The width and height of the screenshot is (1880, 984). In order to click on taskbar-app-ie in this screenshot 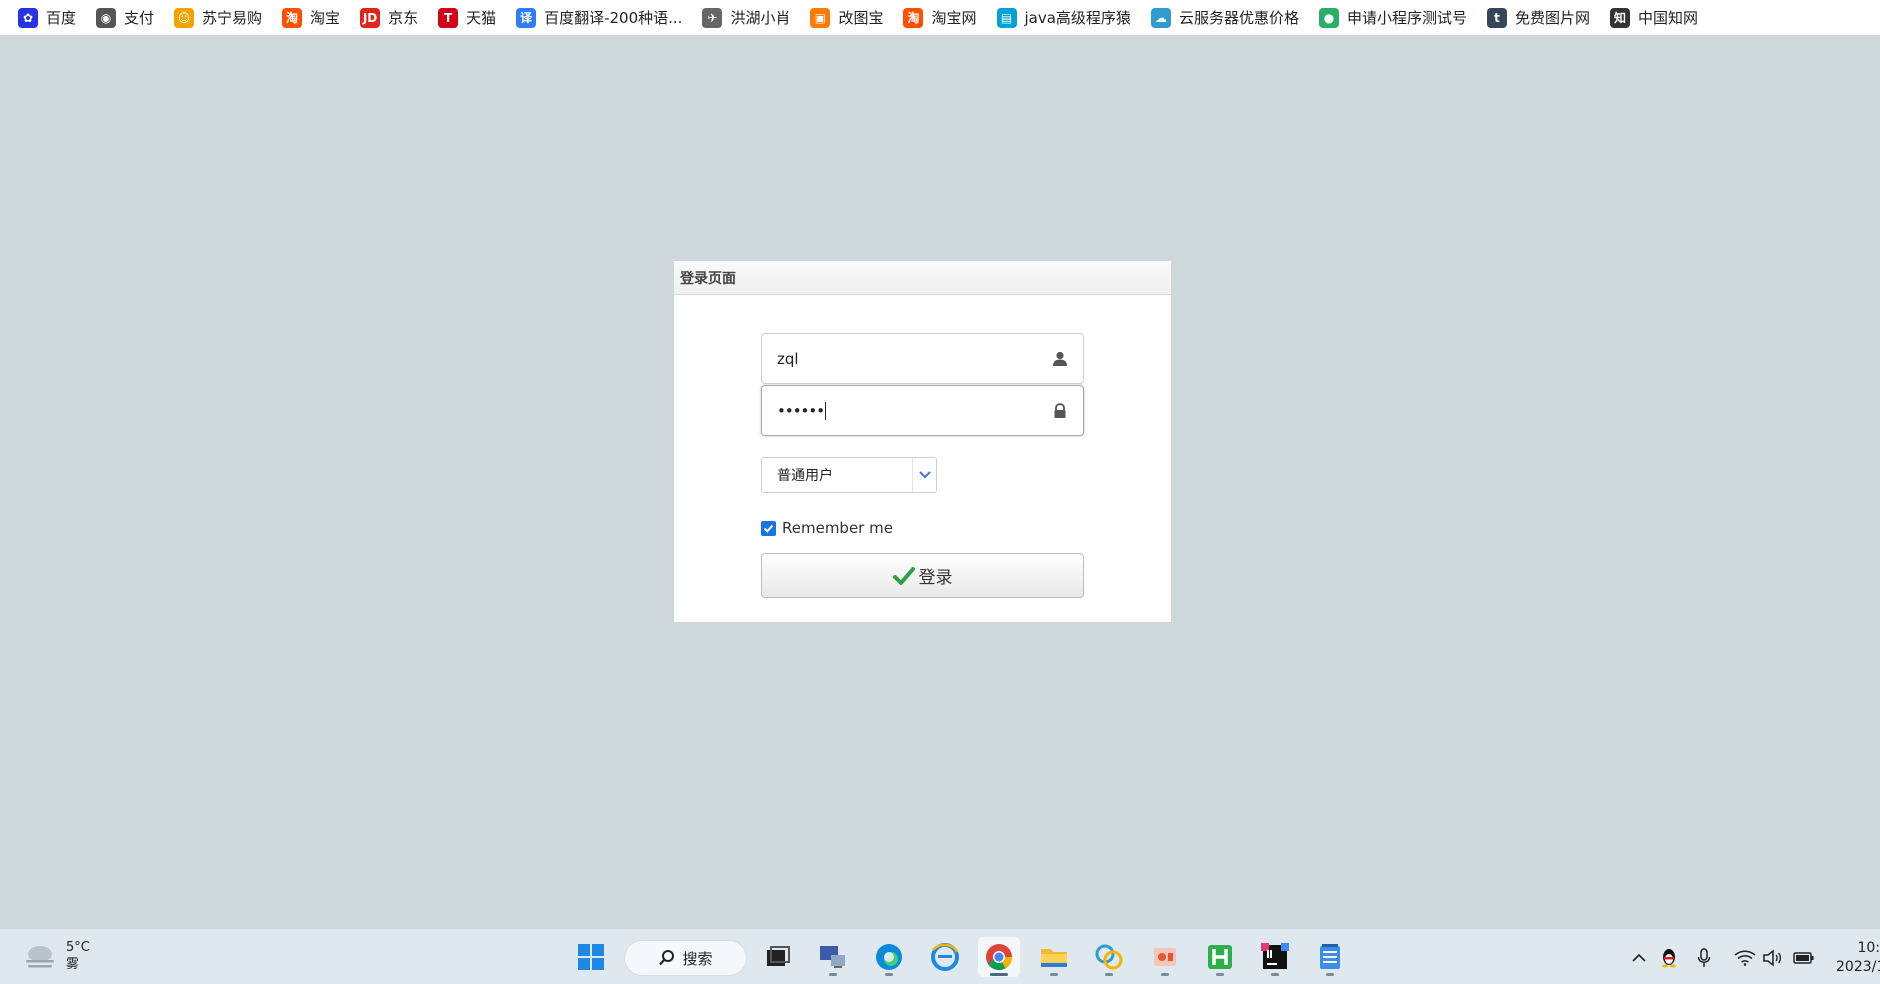, I will do `click(945, 957)`.